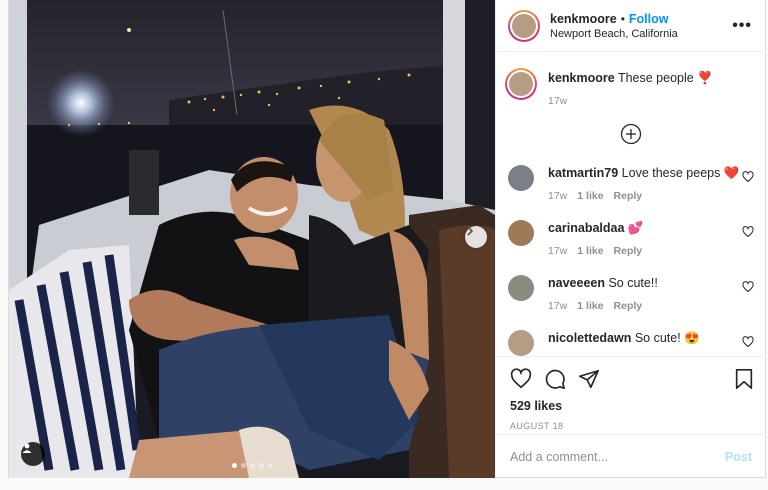 This screenshot has width=768, height=490. I want to click on next-slide-button, so click(476, 237).